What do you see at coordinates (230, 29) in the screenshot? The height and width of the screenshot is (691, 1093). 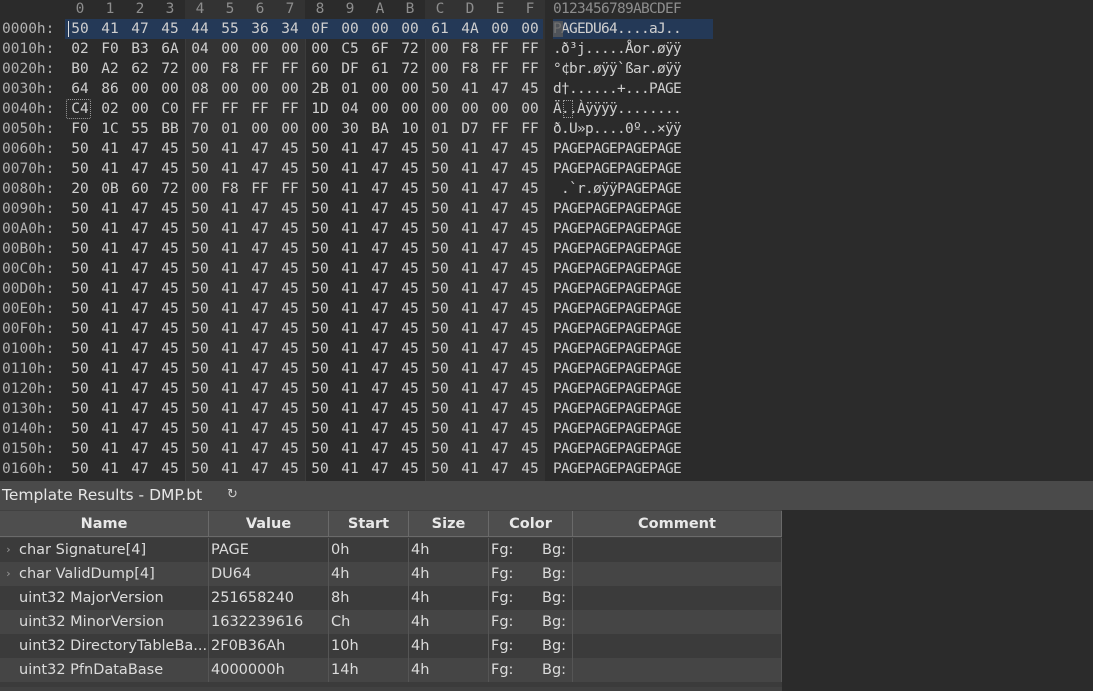 I see `hex-byte: 55` at bounding box center [230, 29].